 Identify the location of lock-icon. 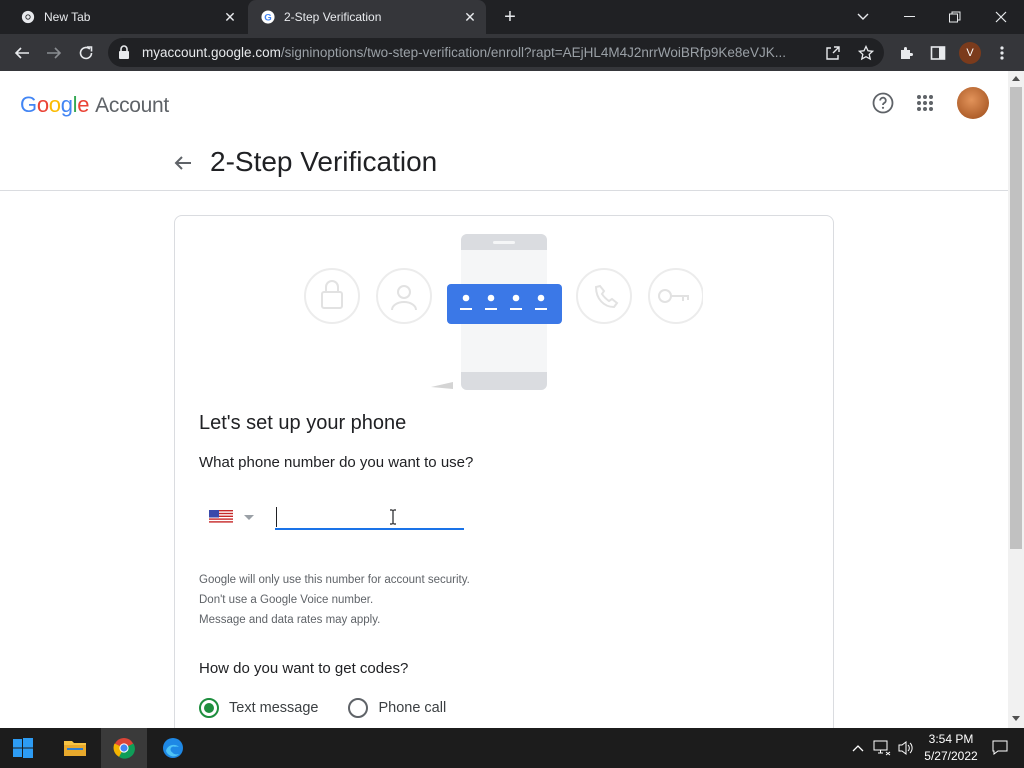
(124, 54).